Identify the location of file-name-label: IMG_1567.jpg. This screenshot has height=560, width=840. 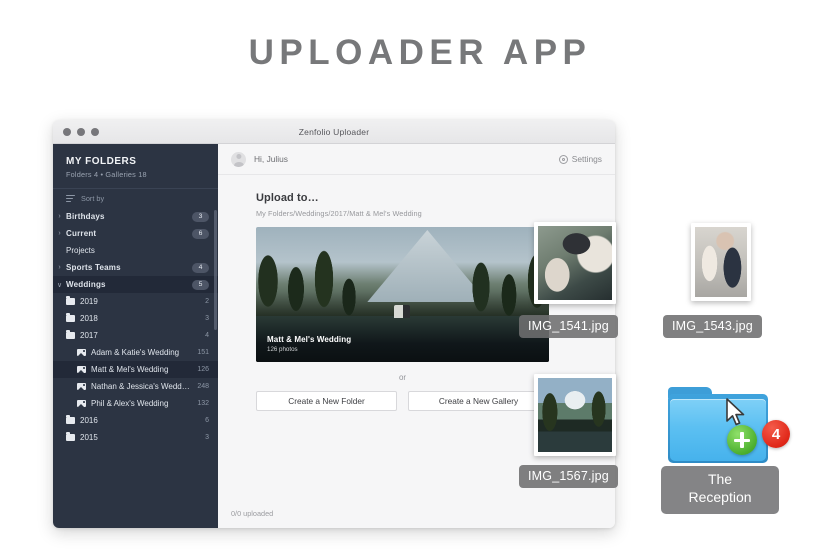
(568, 476).